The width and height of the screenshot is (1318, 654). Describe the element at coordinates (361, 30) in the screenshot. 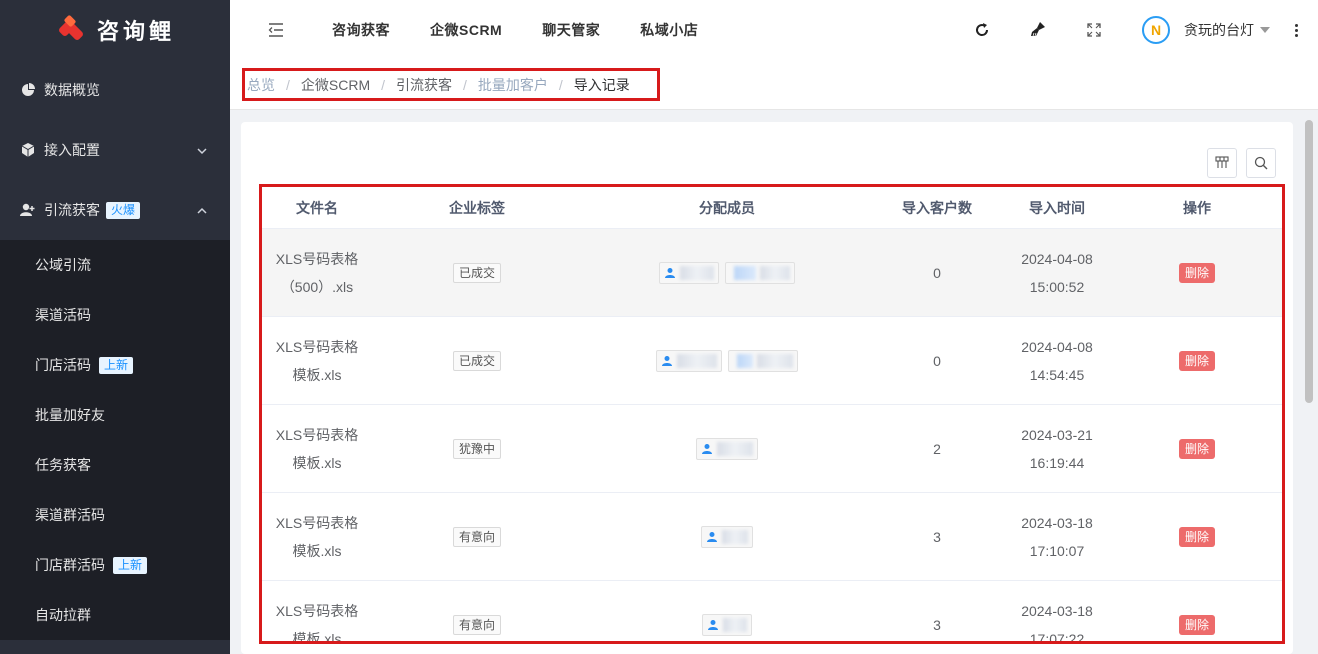

I see `nav-consult-acquisition: 咨询获客` at that location.